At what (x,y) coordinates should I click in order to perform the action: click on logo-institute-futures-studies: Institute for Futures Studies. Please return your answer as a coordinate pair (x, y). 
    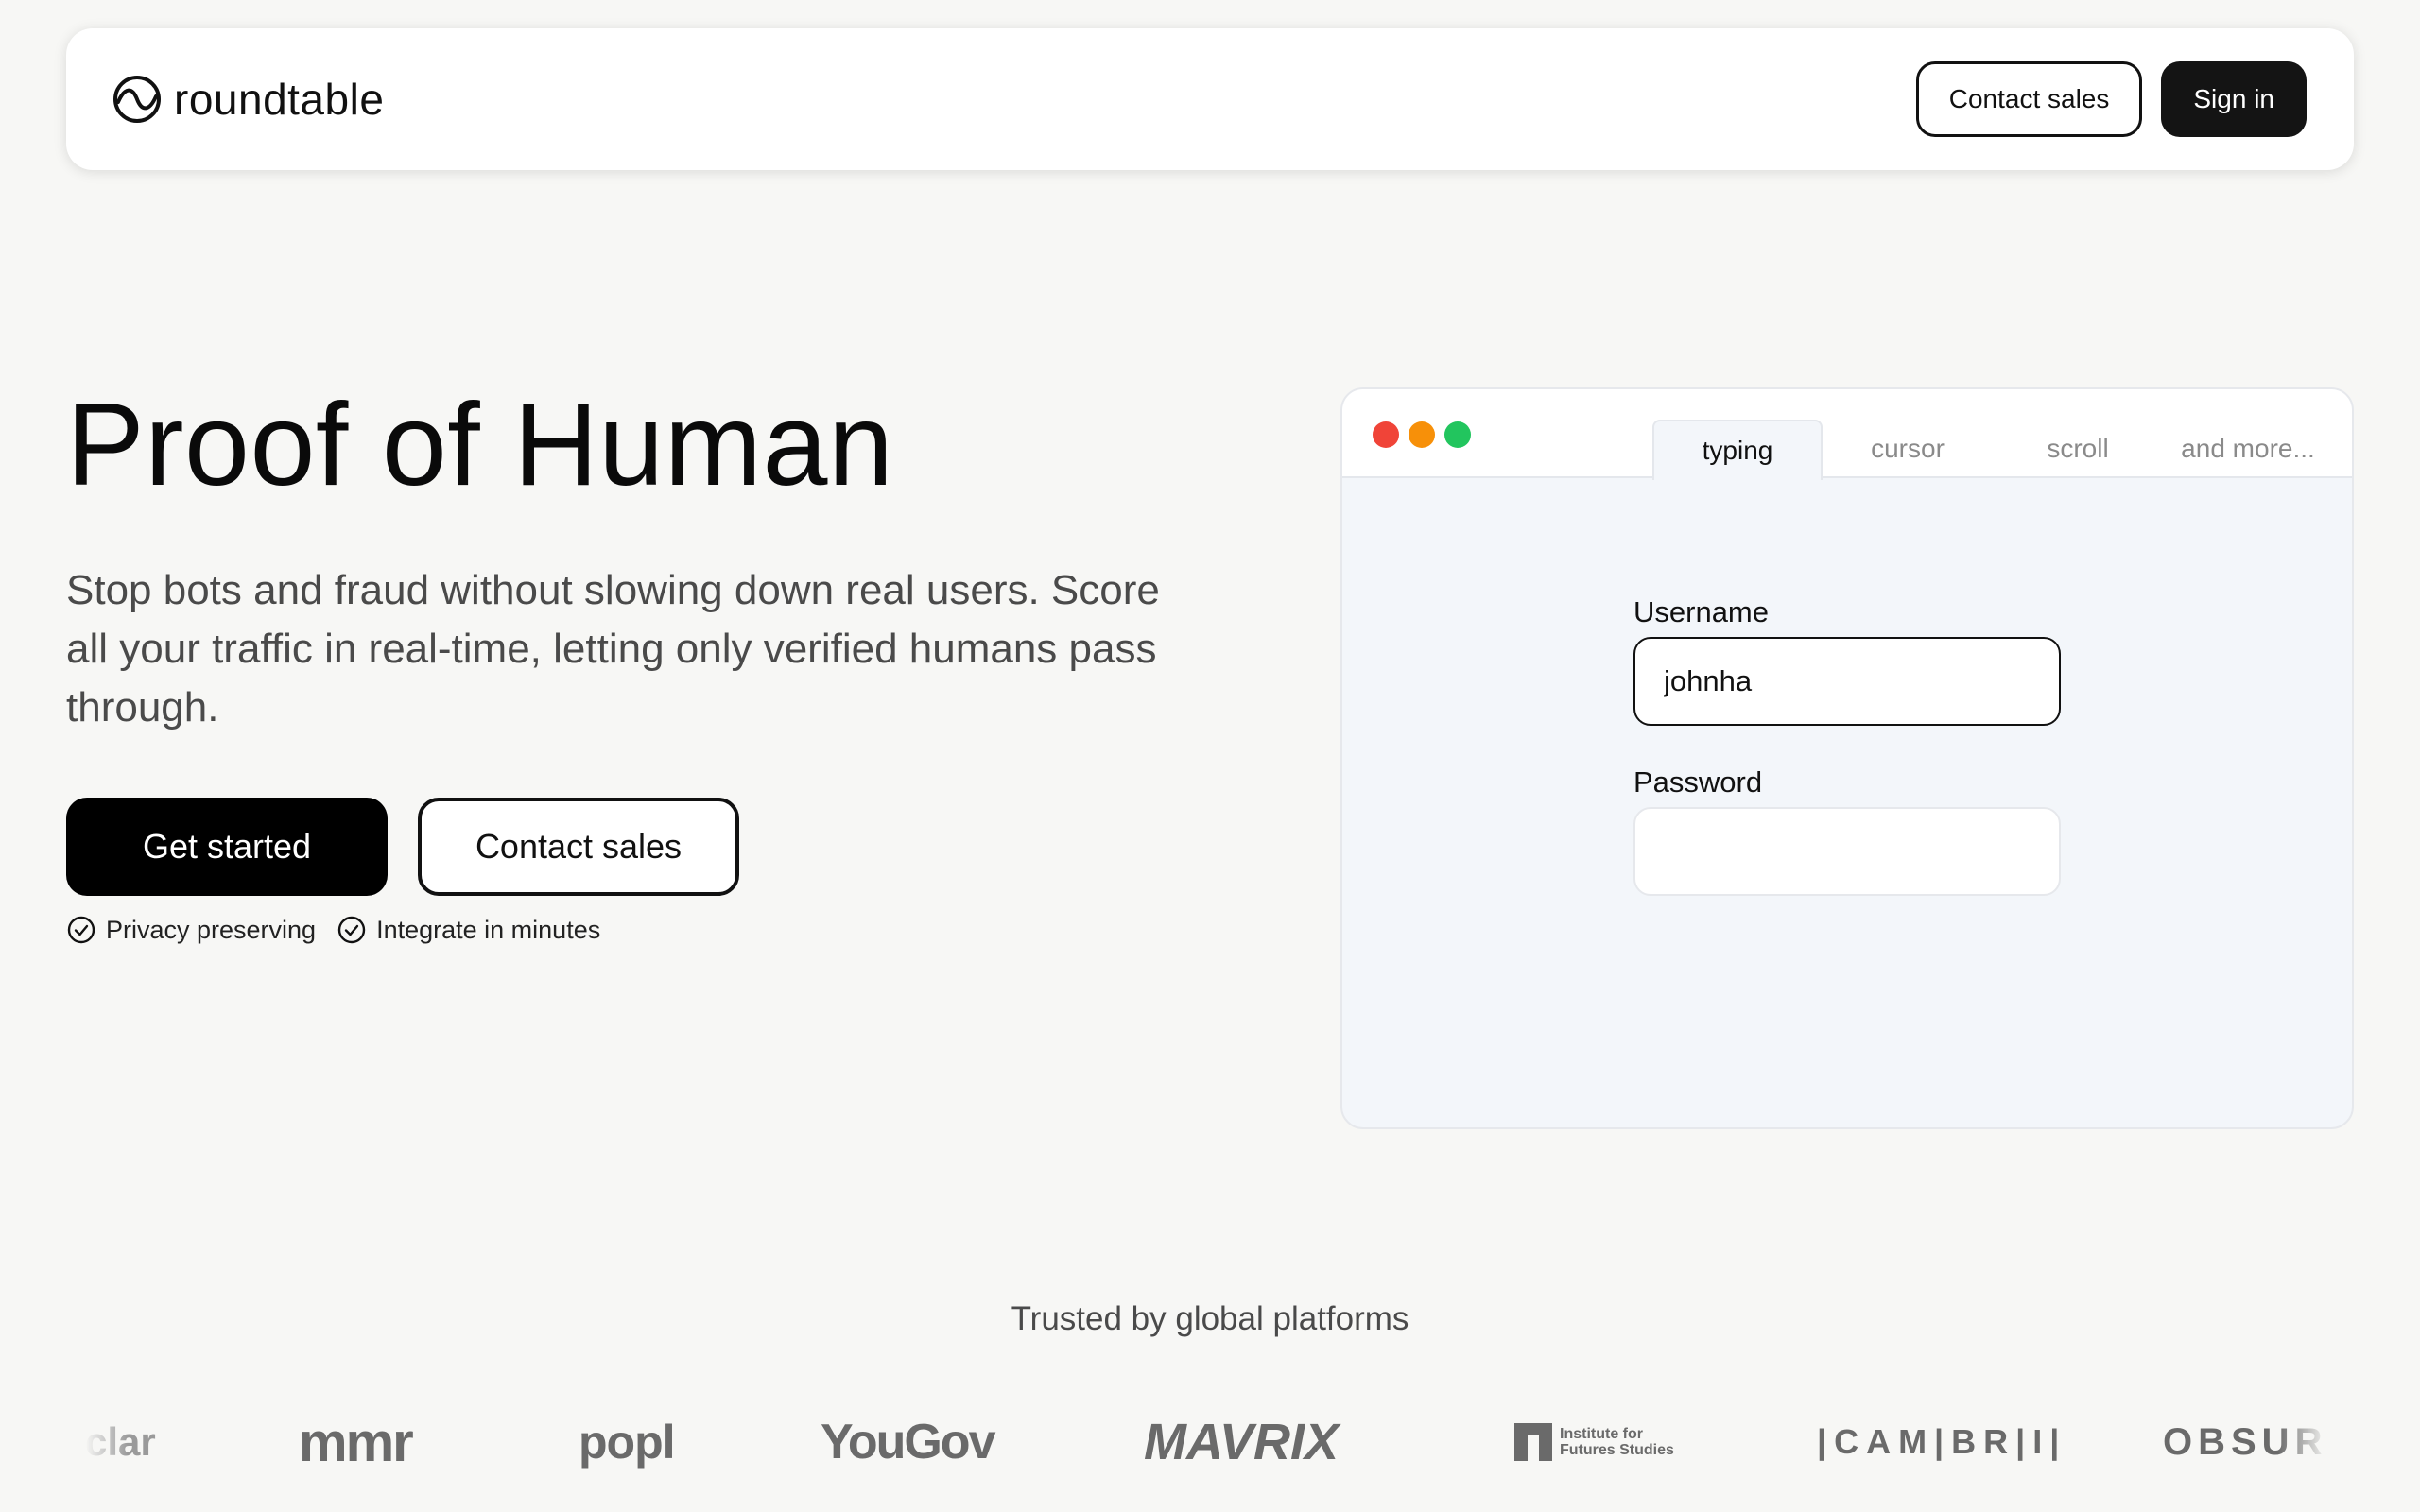
    Looking at the image, I should click on (1594, 1442).